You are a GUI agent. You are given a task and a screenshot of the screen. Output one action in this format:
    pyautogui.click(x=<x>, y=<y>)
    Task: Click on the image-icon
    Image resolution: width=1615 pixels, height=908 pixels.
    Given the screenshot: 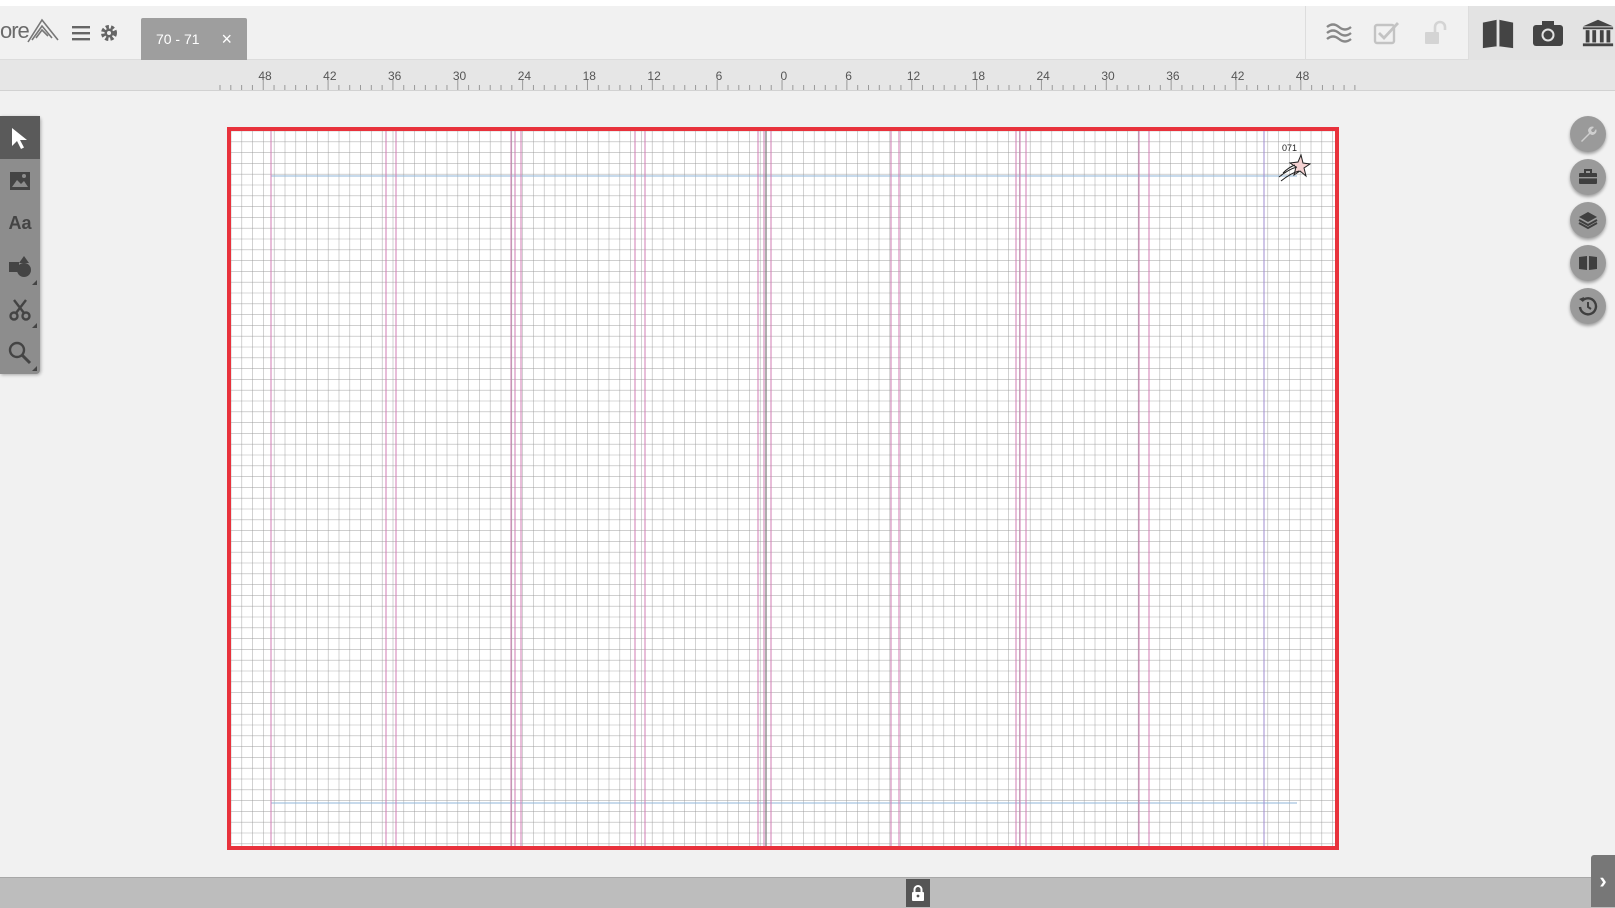 What is the action you would take?
    pyautogui.click(x=20, y=180)
    